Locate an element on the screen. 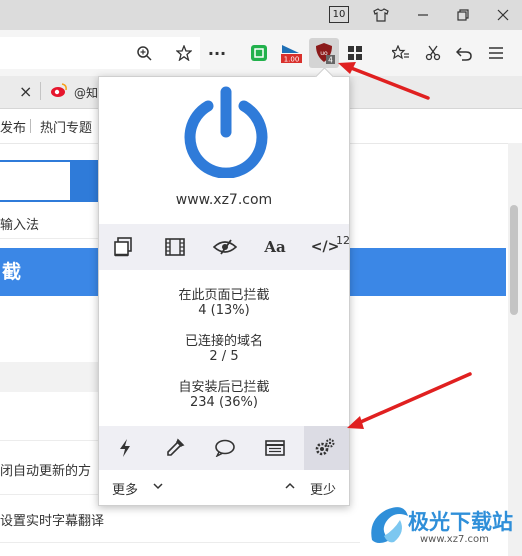 This screenshot has width=522, height=556. title-bar: 10 is located at coordinates (261, 15).